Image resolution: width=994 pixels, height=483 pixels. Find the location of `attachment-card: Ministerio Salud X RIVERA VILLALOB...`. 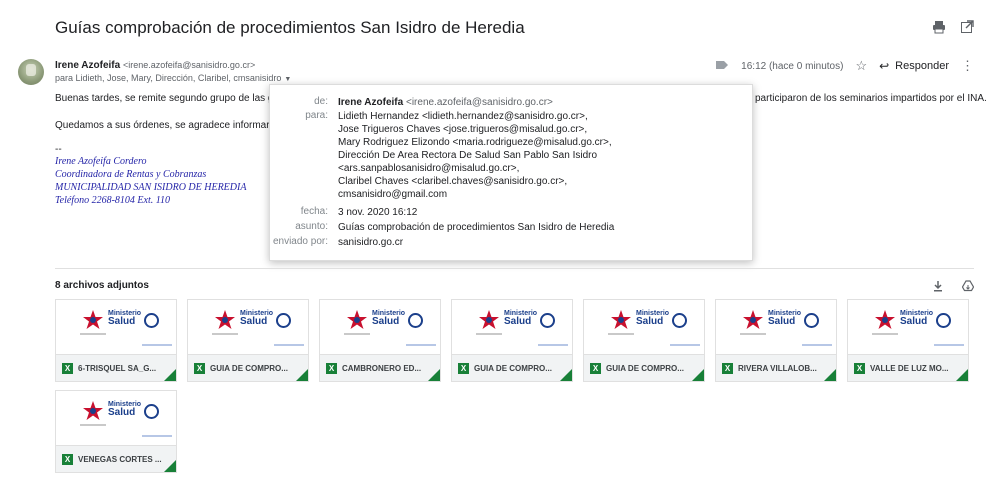

attachment-card: Ministerio Salud X RIVERA VILLALOB... is located at coordinates (776, 340).